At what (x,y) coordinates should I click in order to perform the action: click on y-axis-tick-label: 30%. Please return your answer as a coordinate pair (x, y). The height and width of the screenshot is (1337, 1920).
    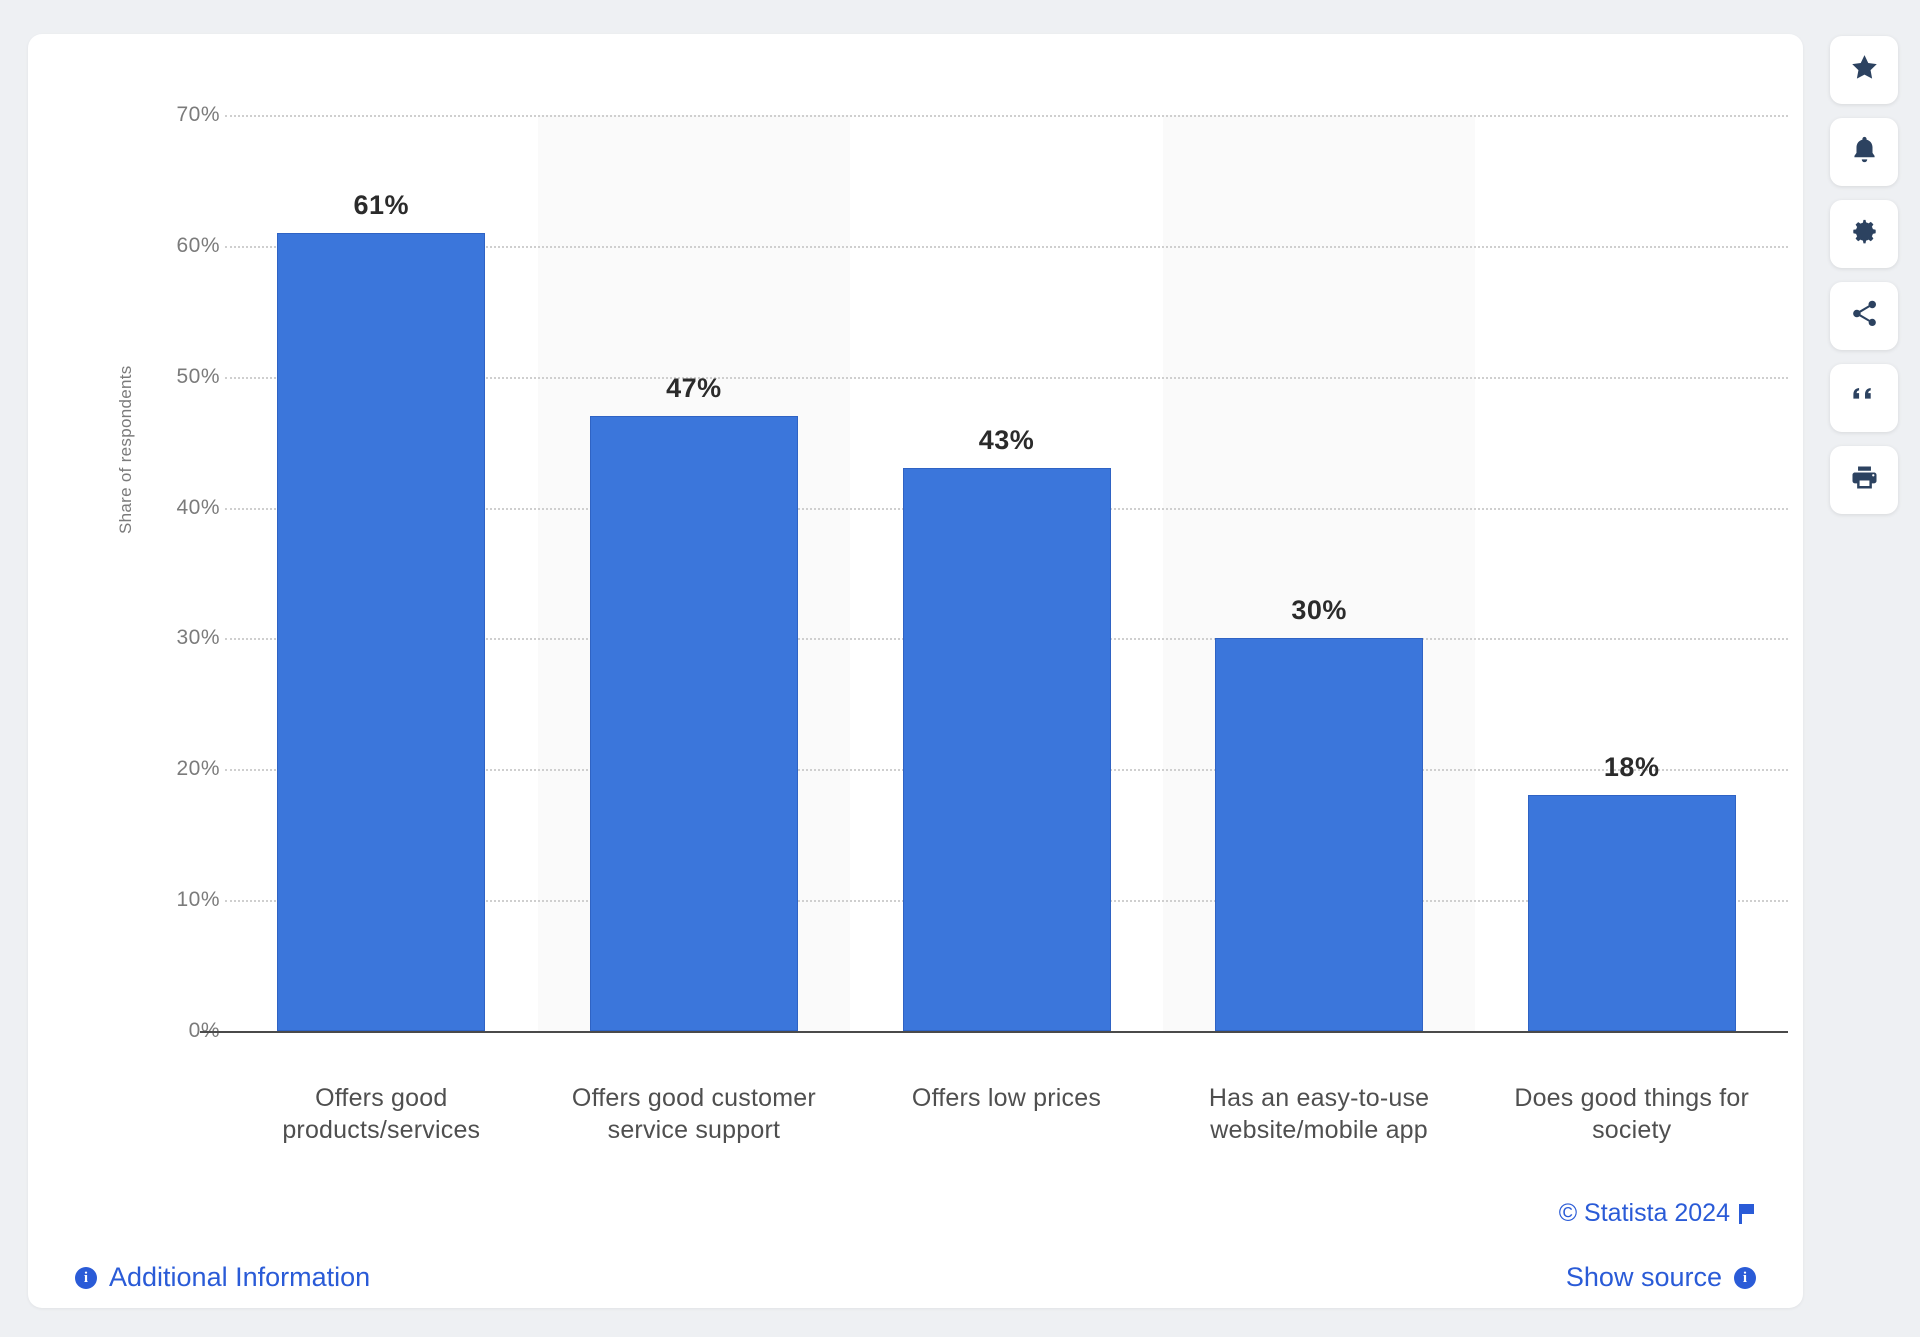
    Looking at the image, I should click on (198, 638).